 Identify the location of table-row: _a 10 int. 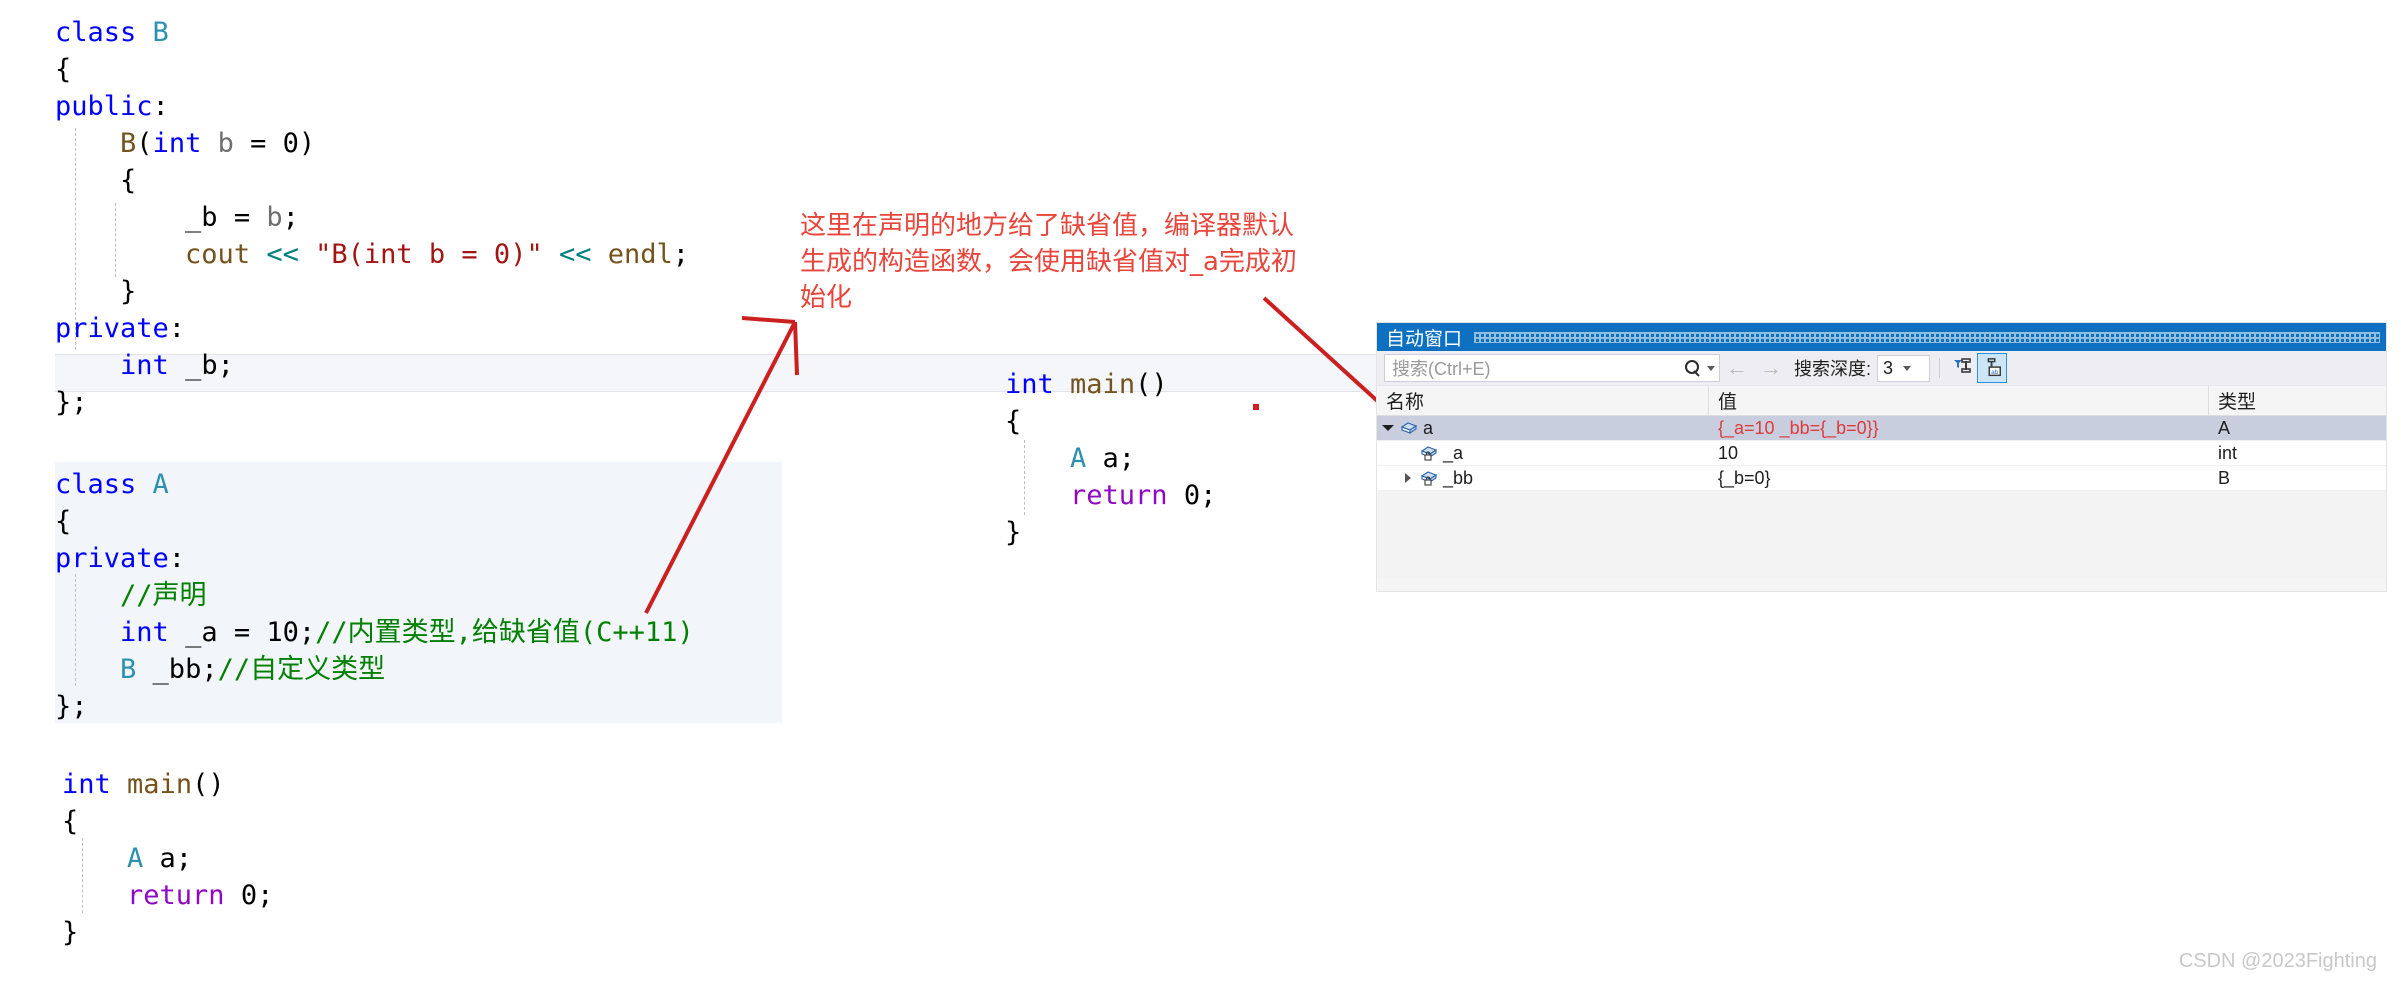
(1881, 453).